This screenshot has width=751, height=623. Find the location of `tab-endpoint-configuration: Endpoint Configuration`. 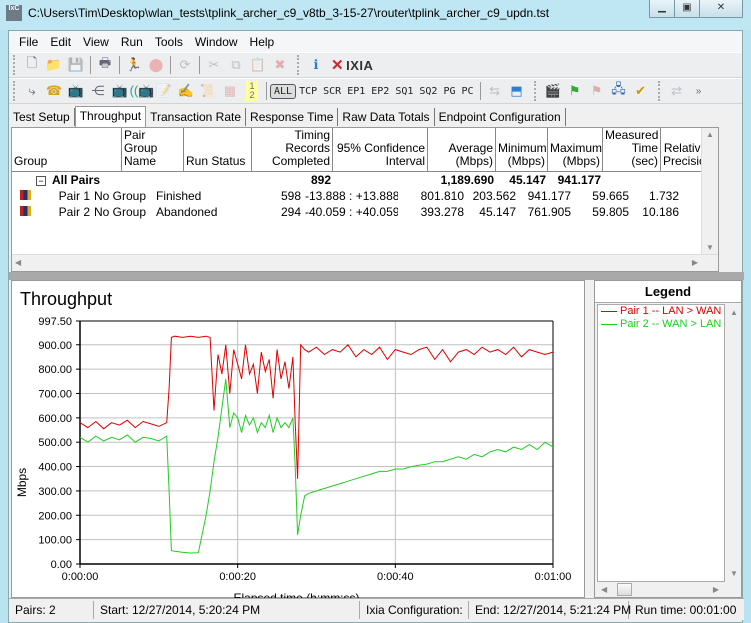

tab-endpoint-configuration: Endpoint Configuration is located at coordinates (500, 117).